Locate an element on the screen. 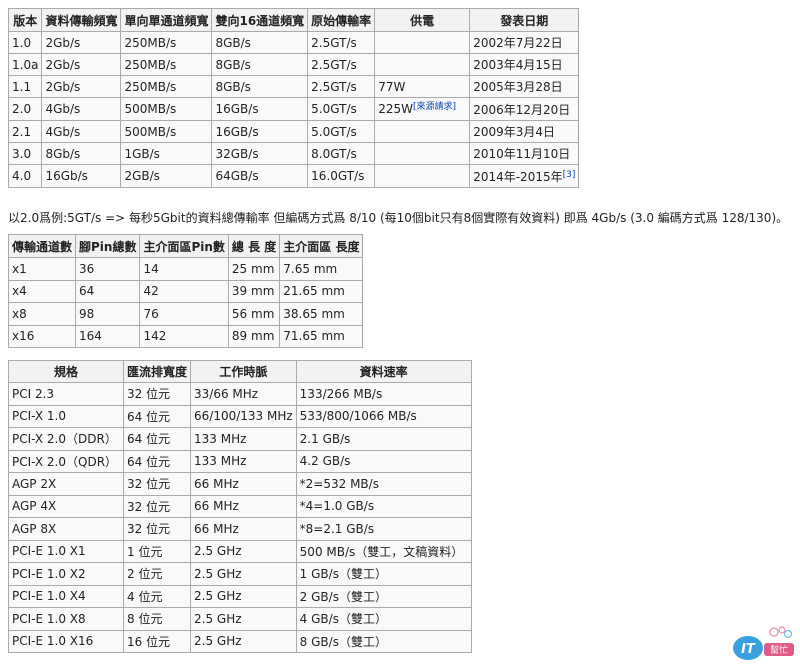 This screenshot has width=800, height=666. spec-cell: PCI-E 1.0 X4 is located at coordinates (66, 596).